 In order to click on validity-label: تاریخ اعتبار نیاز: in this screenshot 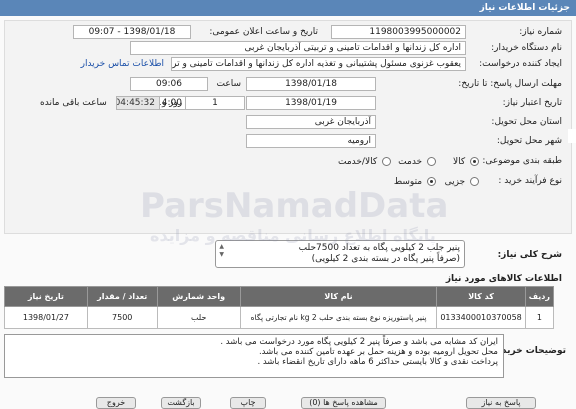, I will do `click(532, 103)`.